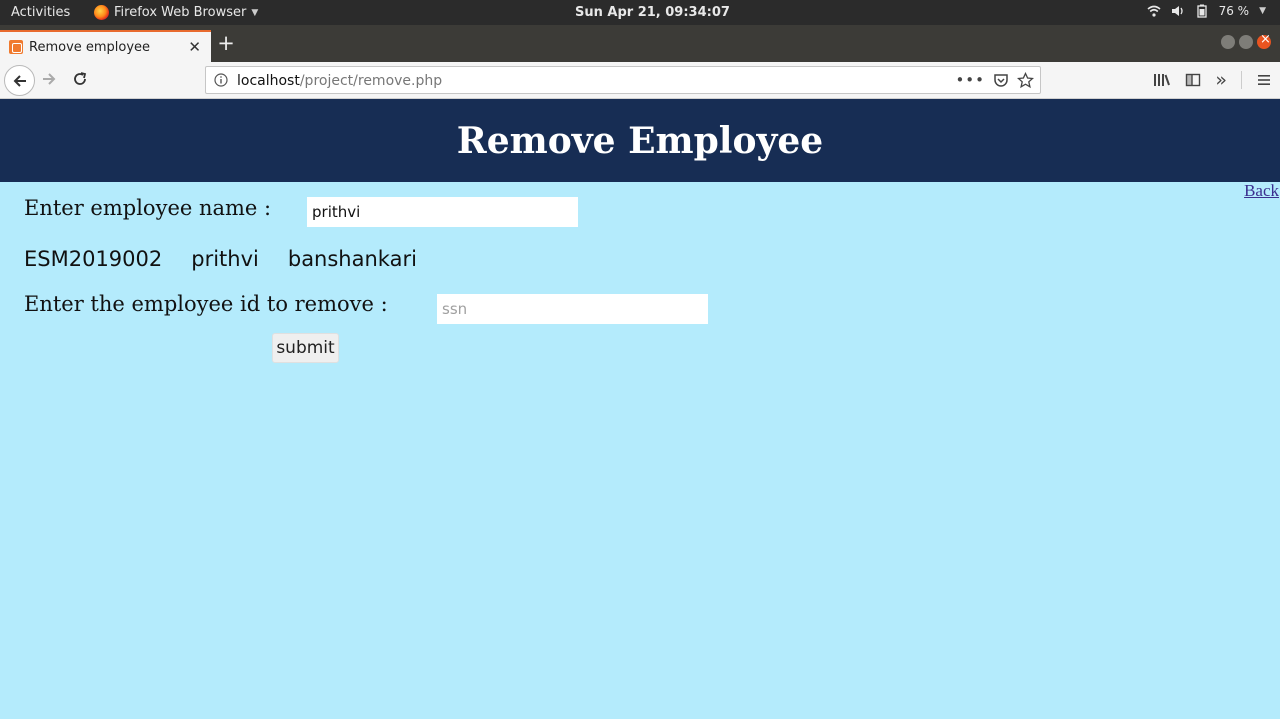  What do you see at coordinates (1201, 11) in the screenshot?
I see `battery-icon` at bounding box center [1201, 11].